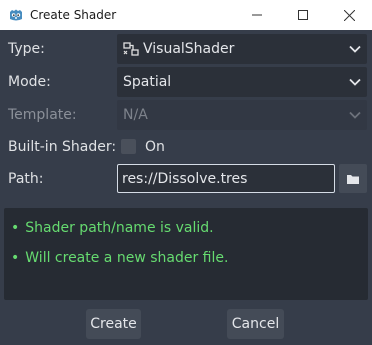  What do you see at coordinates (242, 115) in the screenshot?
I see `template-select: N/A` at bounding box center [242, 115].